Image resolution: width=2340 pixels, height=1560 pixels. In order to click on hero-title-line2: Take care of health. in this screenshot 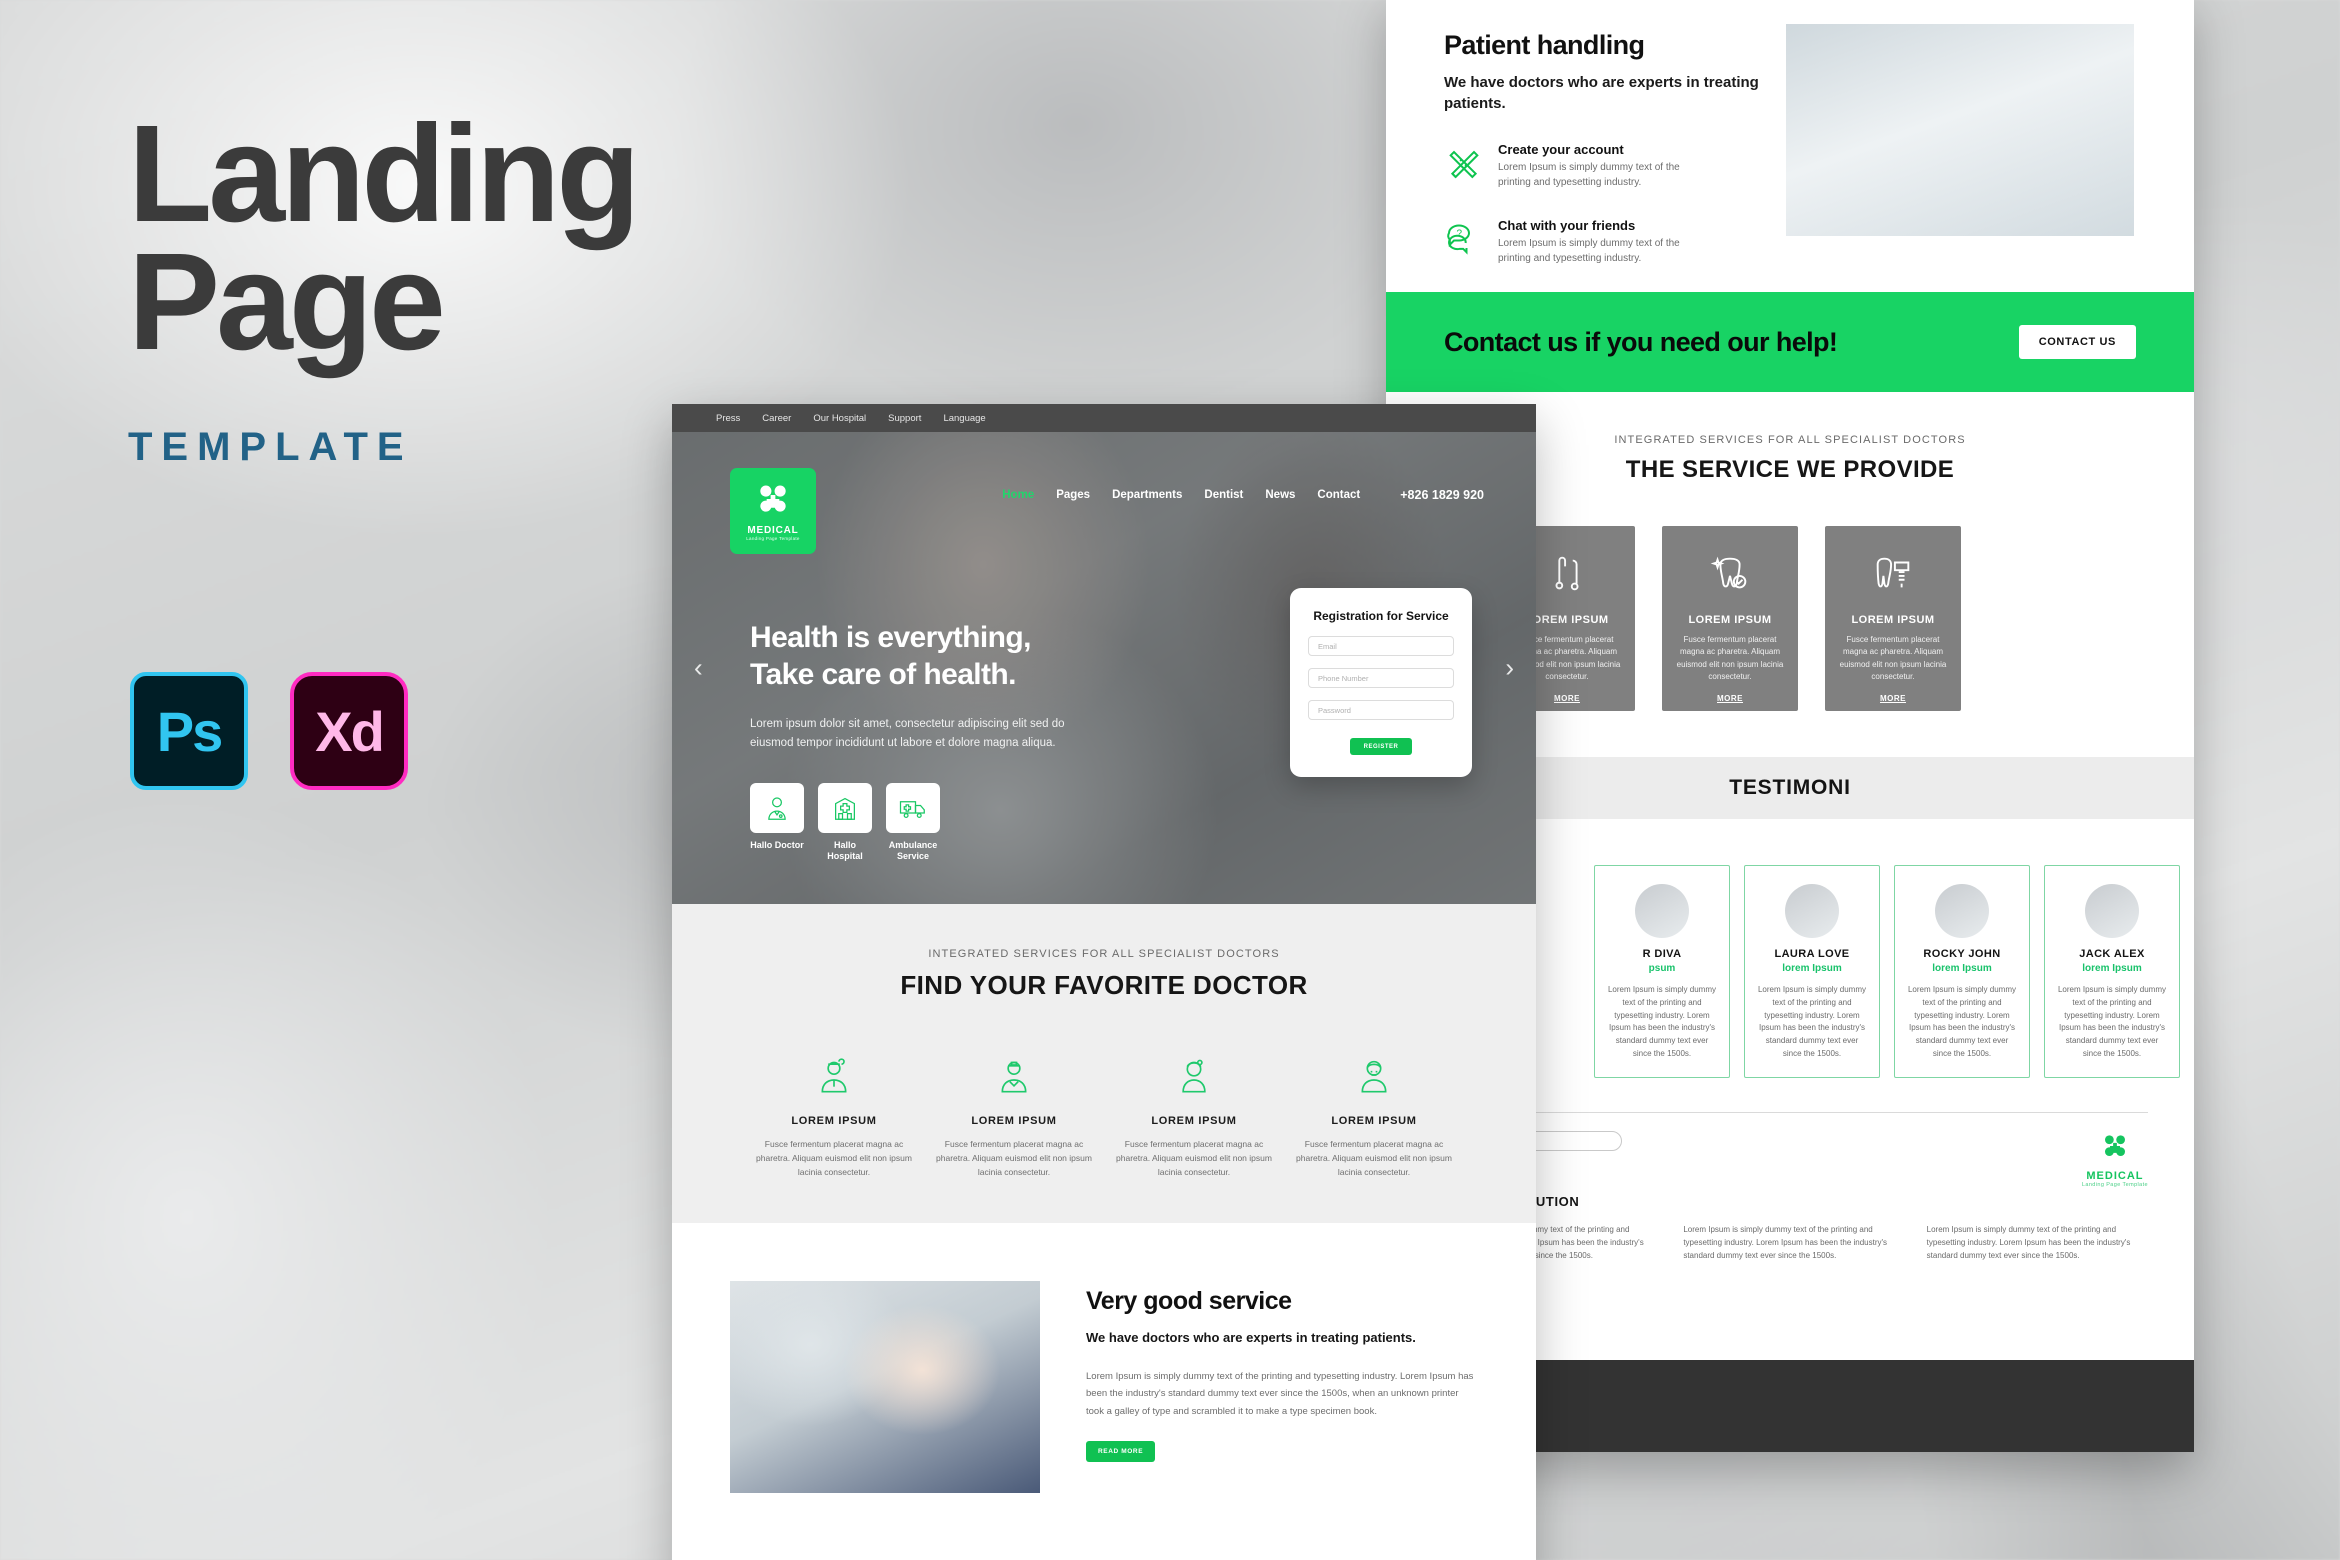, I will do `click(883, 674)`.